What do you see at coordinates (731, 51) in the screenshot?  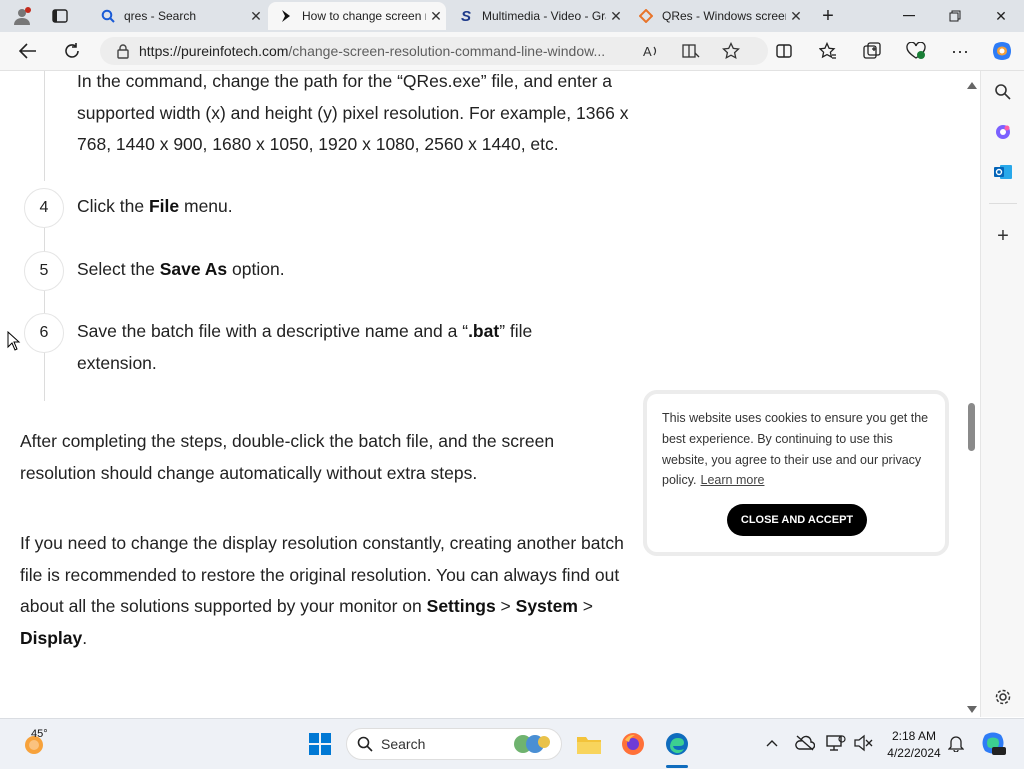 I see `favorite-star-icon` at bounding box center [731, 51].